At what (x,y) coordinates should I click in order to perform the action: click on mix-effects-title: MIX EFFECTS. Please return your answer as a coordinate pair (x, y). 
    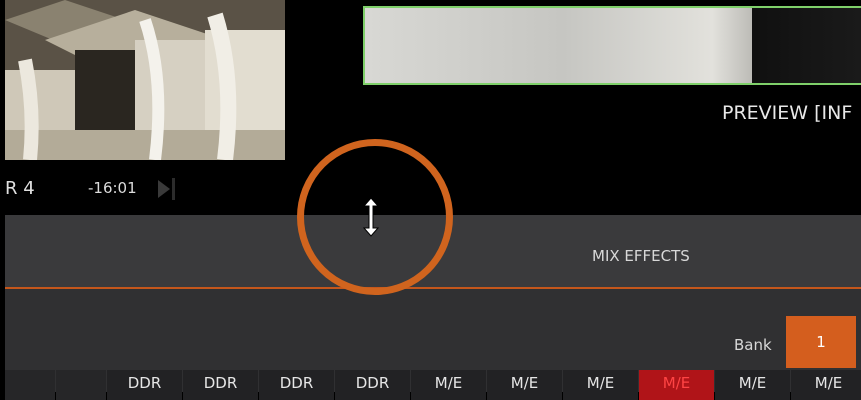
    Looking at the image, I should click on (641, 256).